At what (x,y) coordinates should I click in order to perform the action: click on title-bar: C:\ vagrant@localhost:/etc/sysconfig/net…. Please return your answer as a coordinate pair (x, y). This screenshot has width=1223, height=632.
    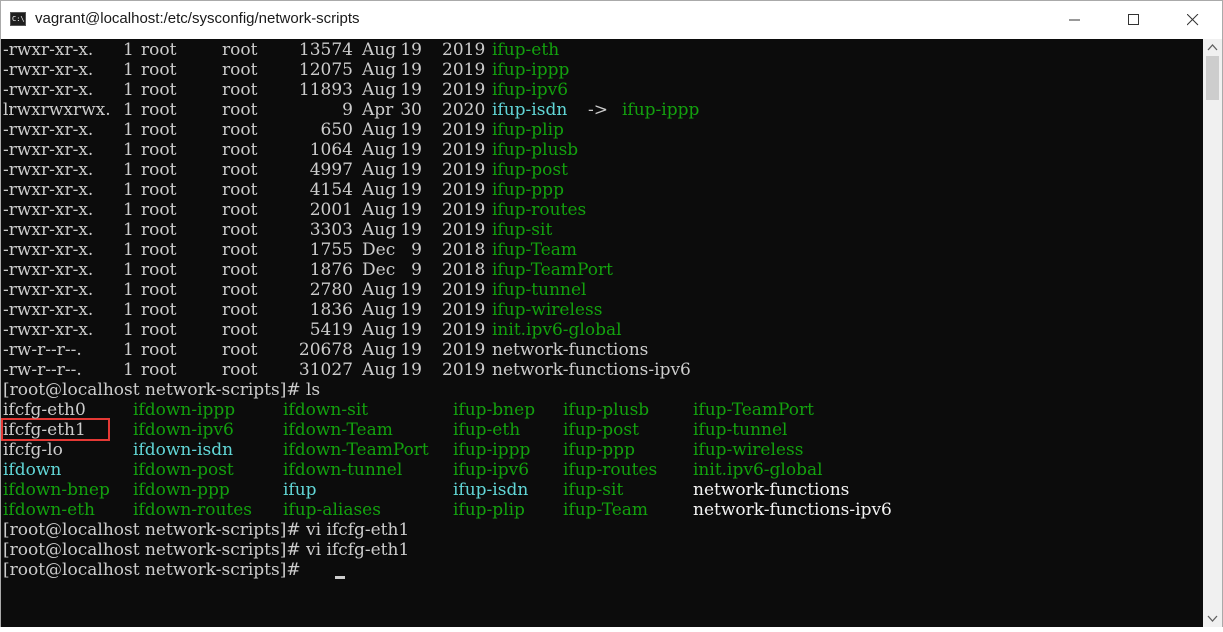
    Looking at the image, I should click on (611, 20).